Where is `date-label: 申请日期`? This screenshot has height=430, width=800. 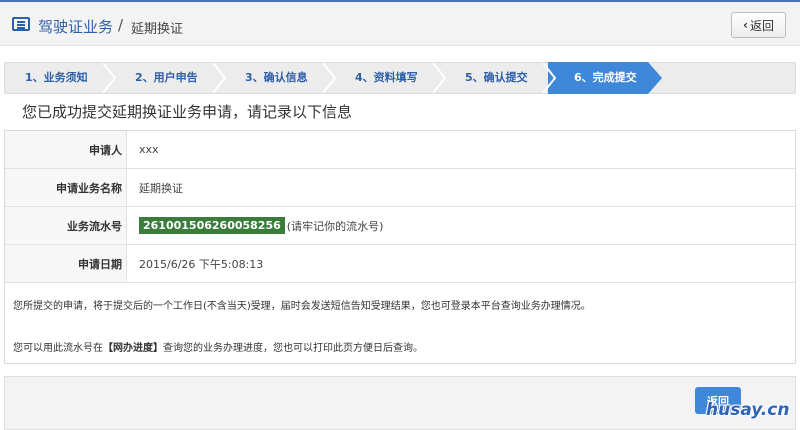
date-label: 申请日期 is located at coordinates (66, 263).